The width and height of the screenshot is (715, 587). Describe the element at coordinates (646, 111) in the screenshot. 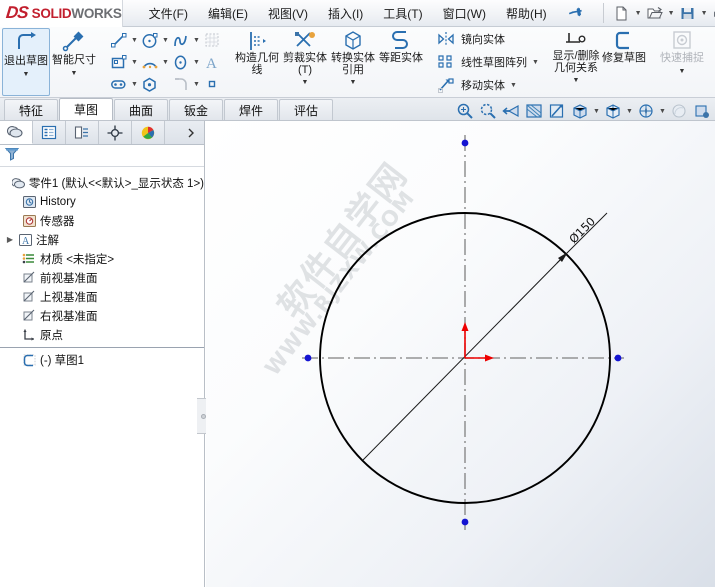

I see `appearance-sphere-icon` at that location.